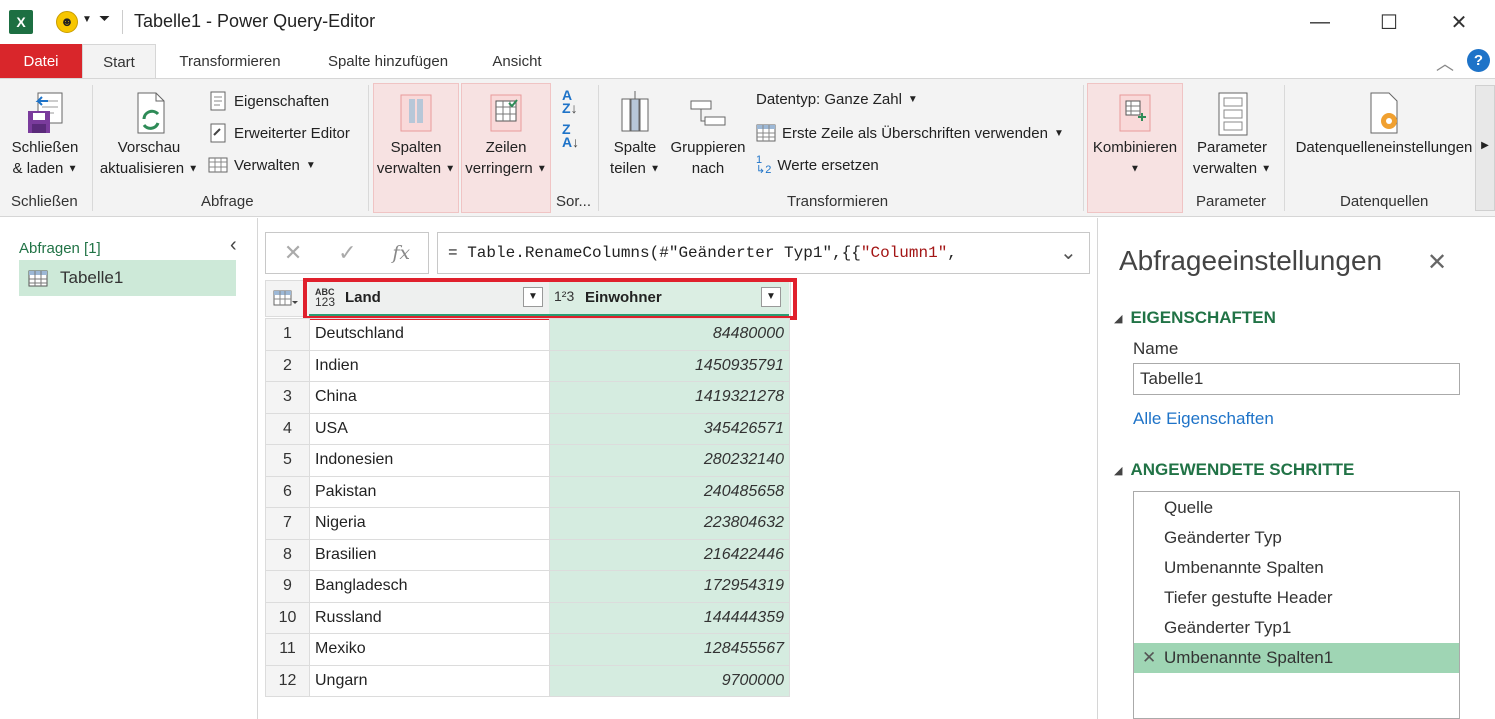 The image size is (1495, 719). What do you see at coordinates (287, 554) in the screenshot?
I see `row-number: 8` at bounding box center [287, 554].